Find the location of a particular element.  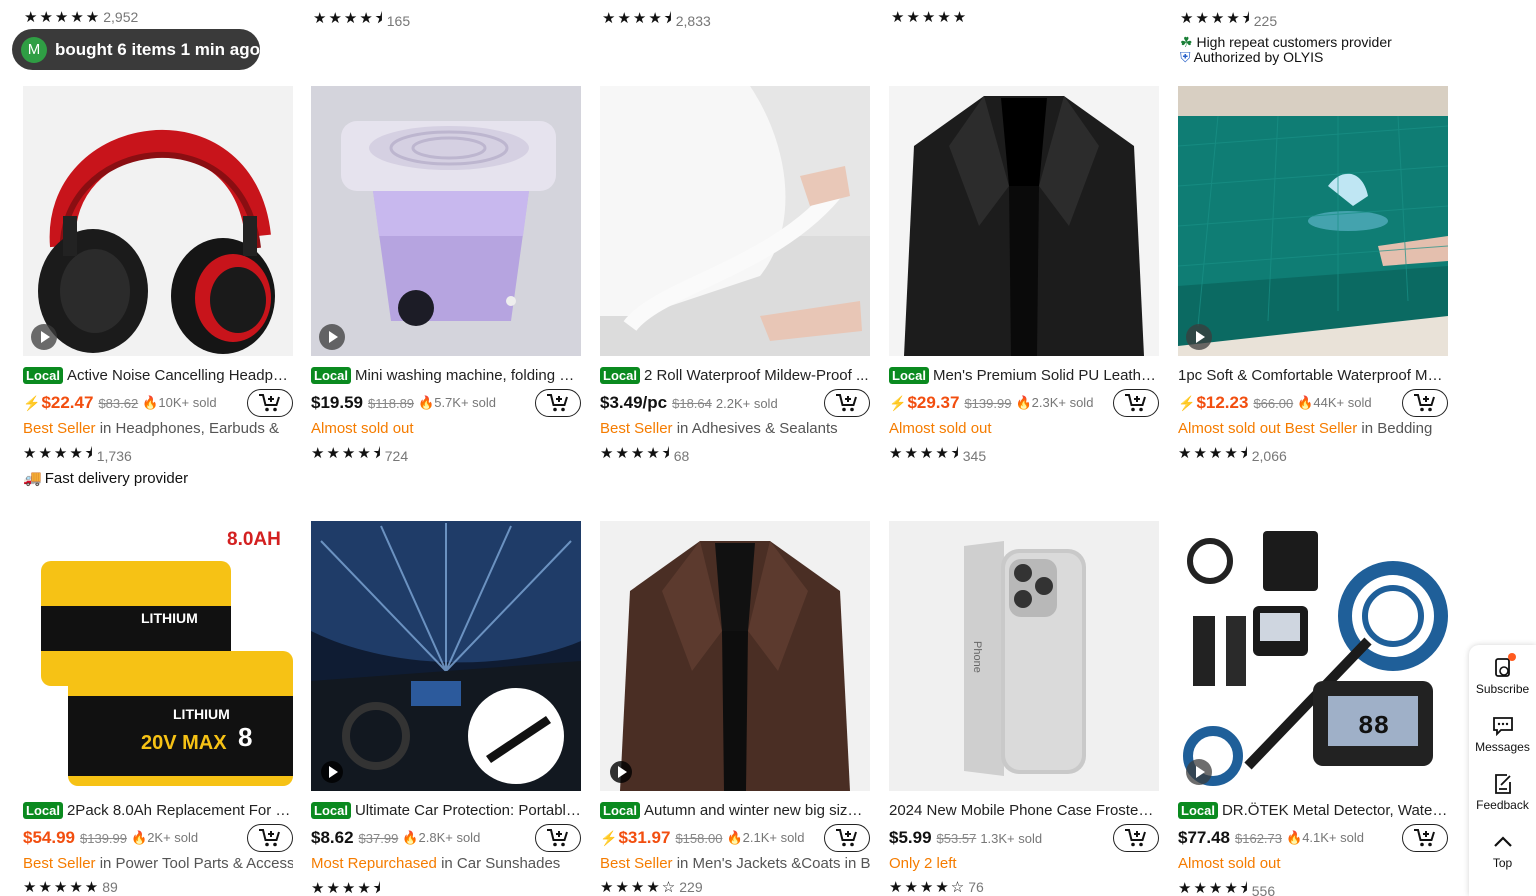

ranking-text: Most Repurchased in Car Sunshades is located at coordinates (436, 863).